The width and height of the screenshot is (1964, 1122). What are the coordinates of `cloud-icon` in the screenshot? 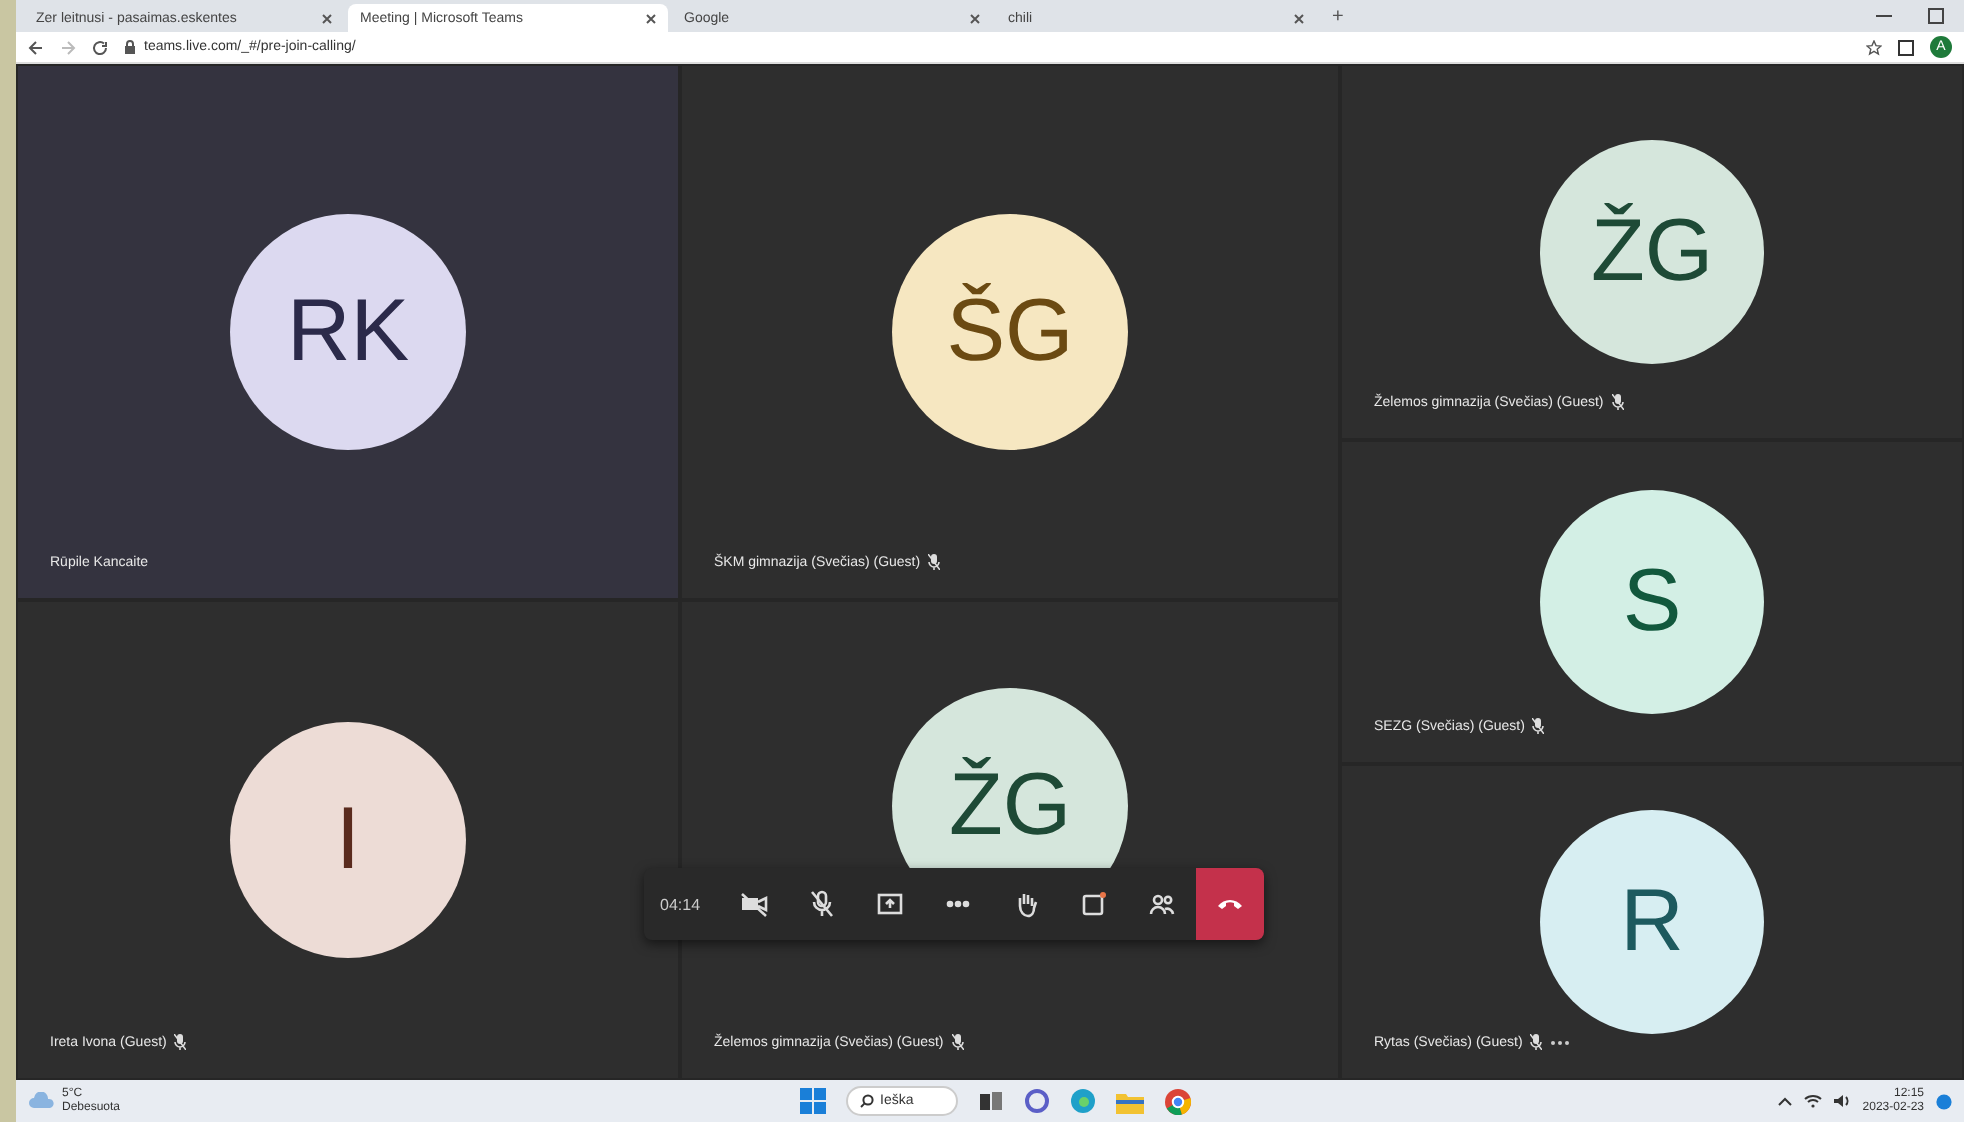 It's located at (42, 1101).